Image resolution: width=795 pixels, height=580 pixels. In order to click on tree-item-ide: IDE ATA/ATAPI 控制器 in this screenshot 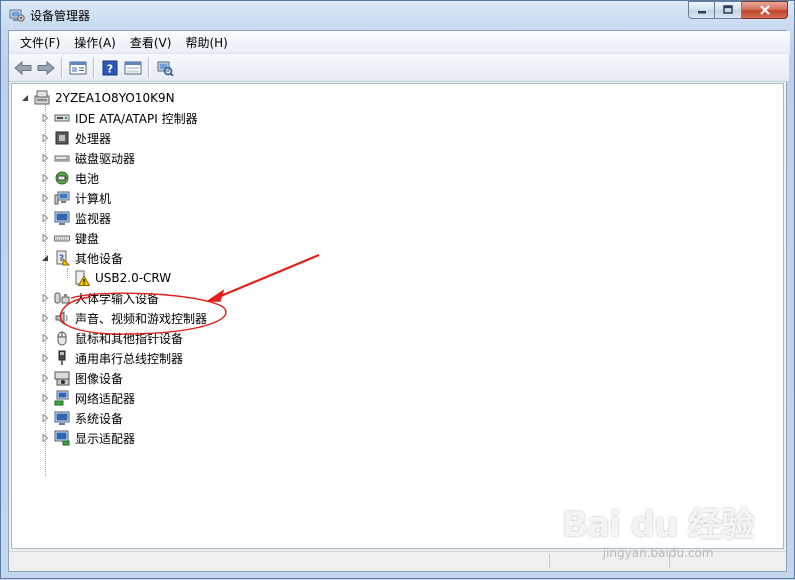, I will do `click(119, 118)`.